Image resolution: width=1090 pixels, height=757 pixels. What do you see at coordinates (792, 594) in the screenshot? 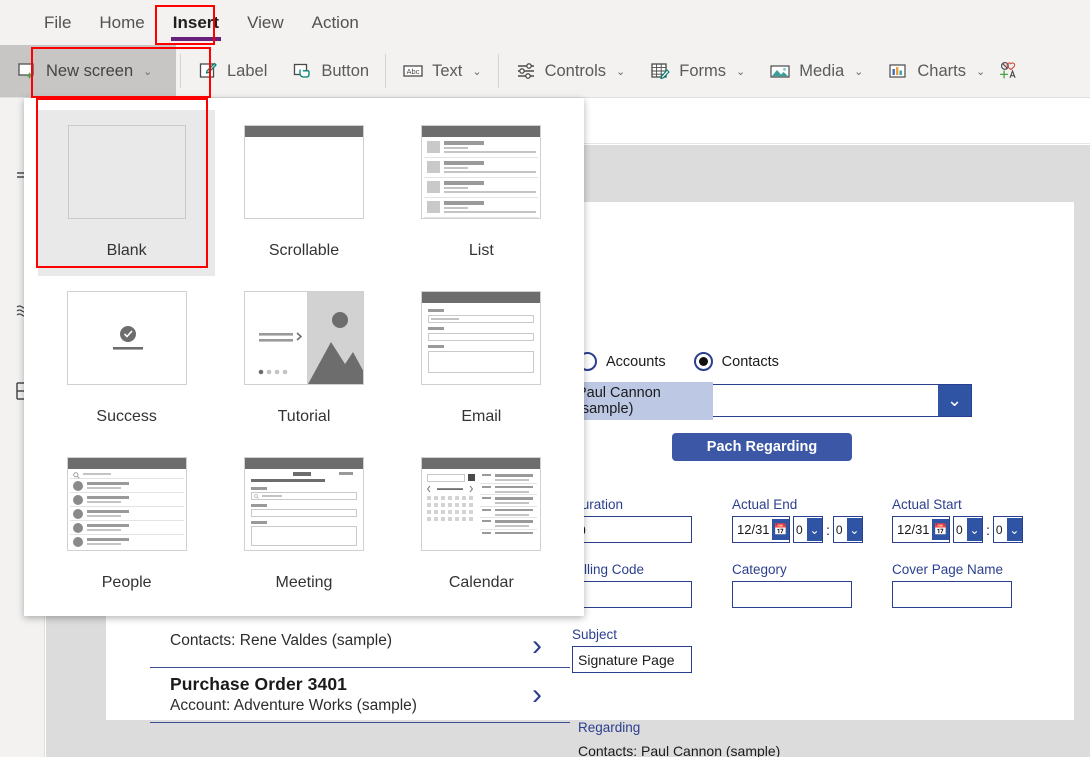
I see `category-input` at bounding box center [792, 594].